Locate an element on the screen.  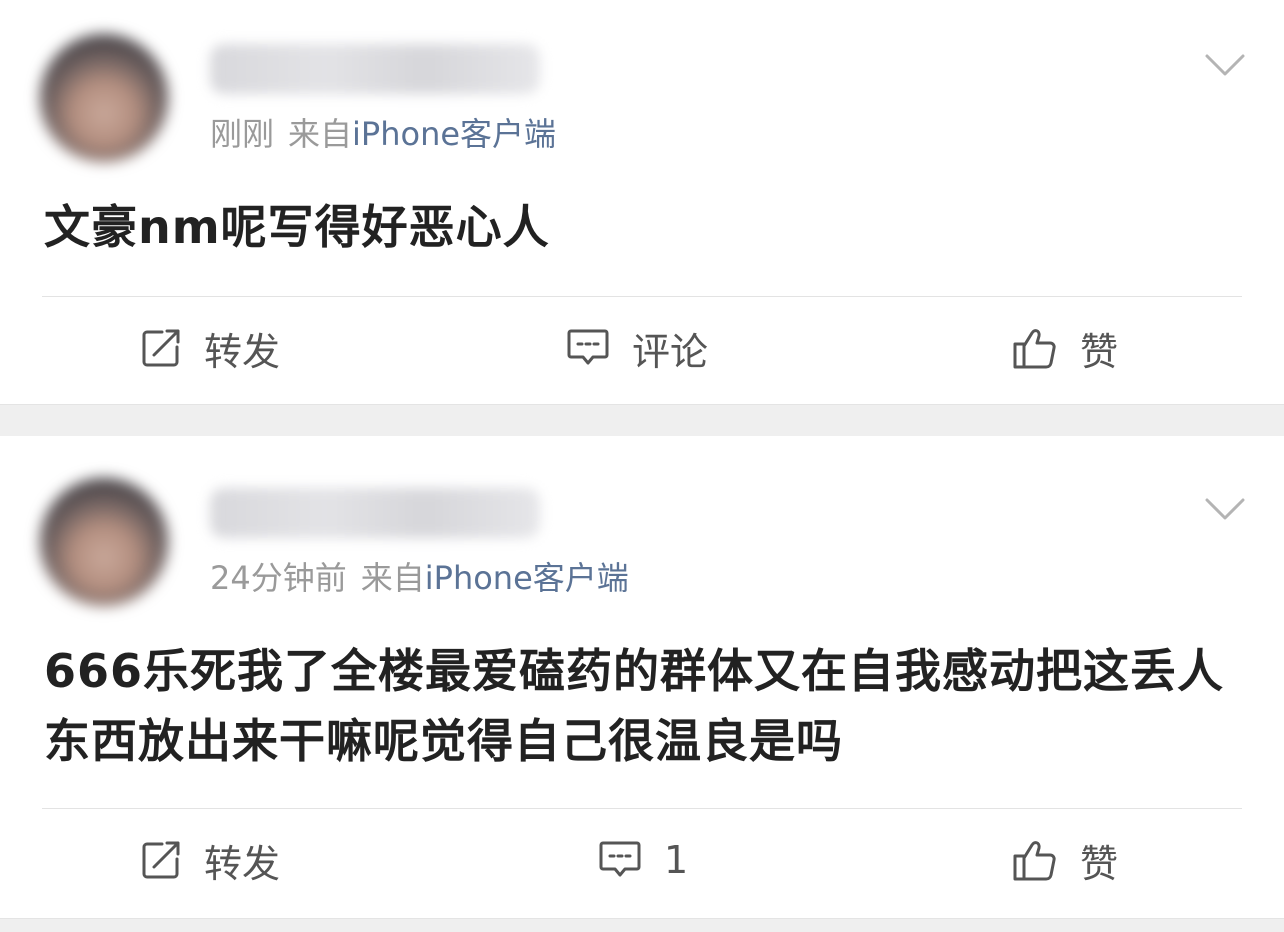
post-time: 刚刚 is located at coordinates (242, 134).